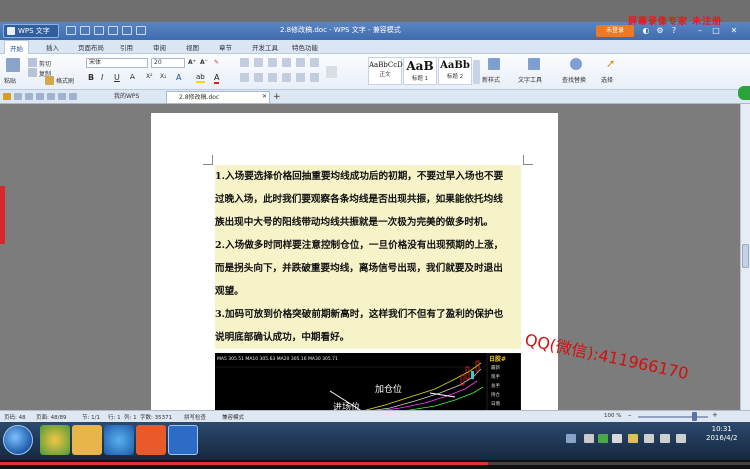 The height and width of the screenshot is (469, 750). What do you see at coordinates (574, 79) in the screenshot?
I see `find-replace-label: 查找替换` at bounding box center [574, 79].